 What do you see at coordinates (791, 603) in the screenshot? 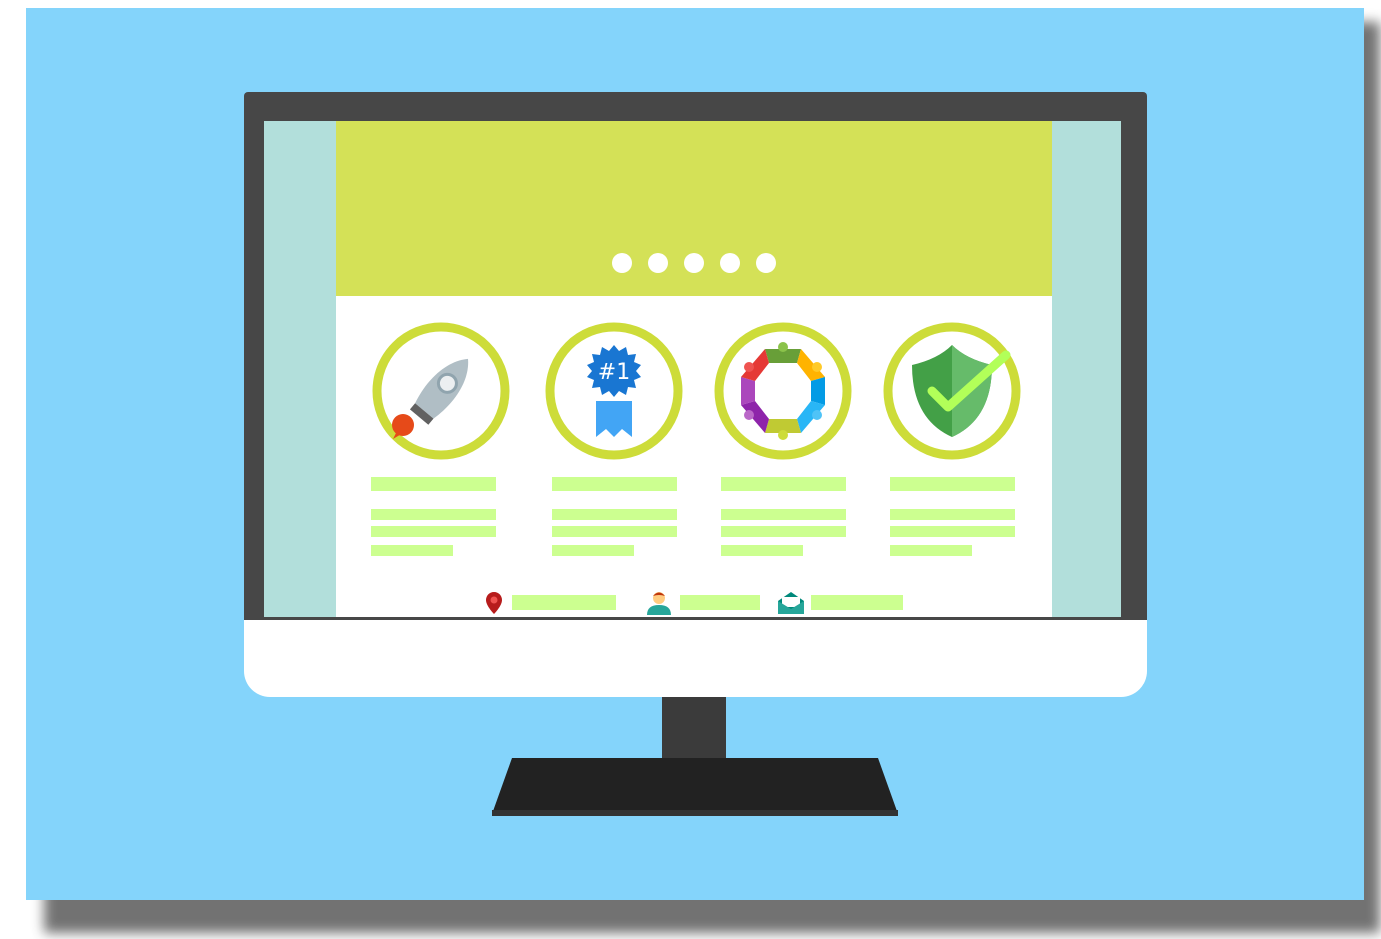
I see `mail-icon` at bounding box center [791, 603].